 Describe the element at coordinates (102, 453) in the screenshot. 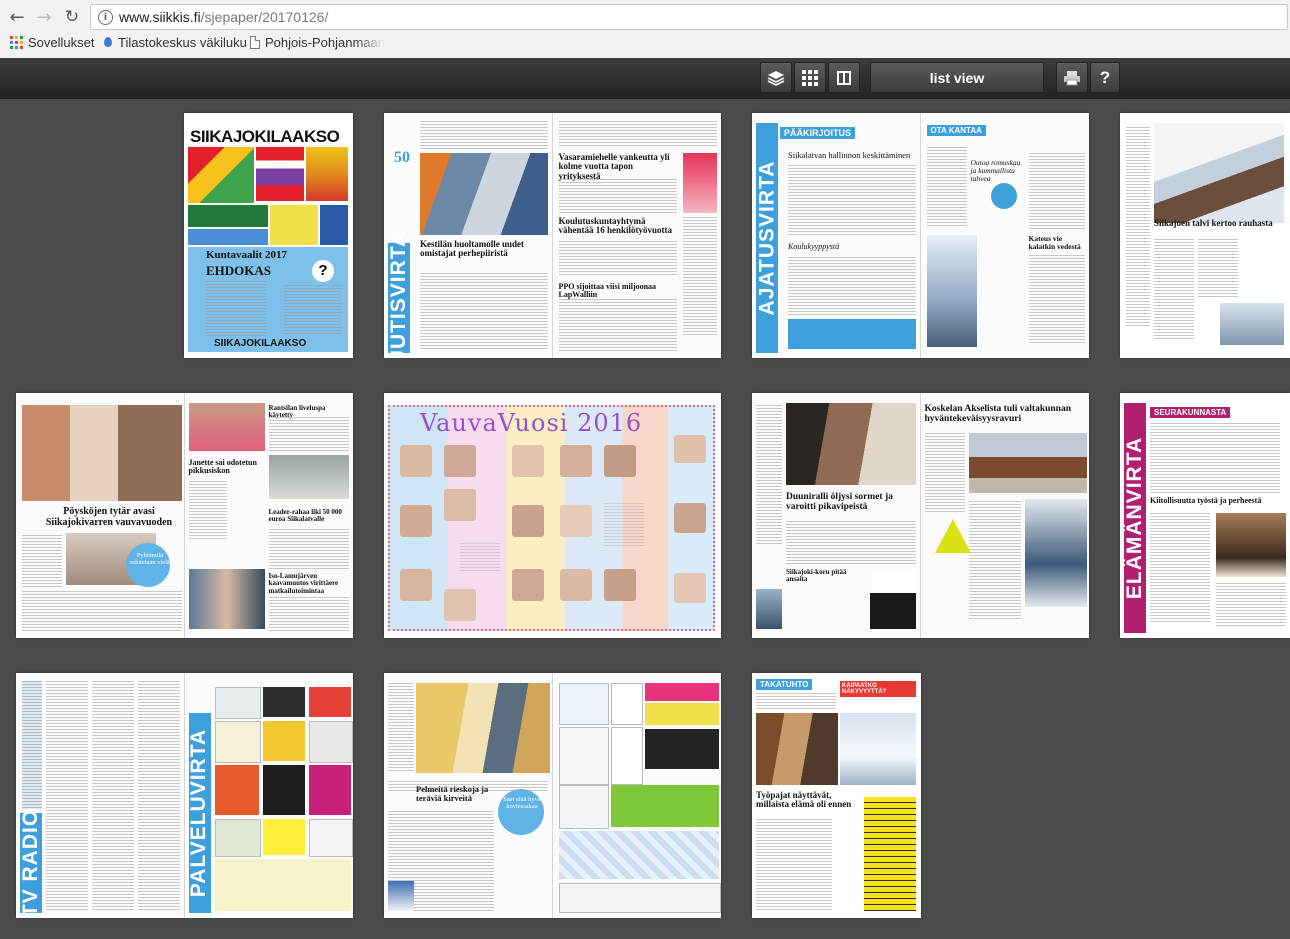

I see `photo-children` at that location.